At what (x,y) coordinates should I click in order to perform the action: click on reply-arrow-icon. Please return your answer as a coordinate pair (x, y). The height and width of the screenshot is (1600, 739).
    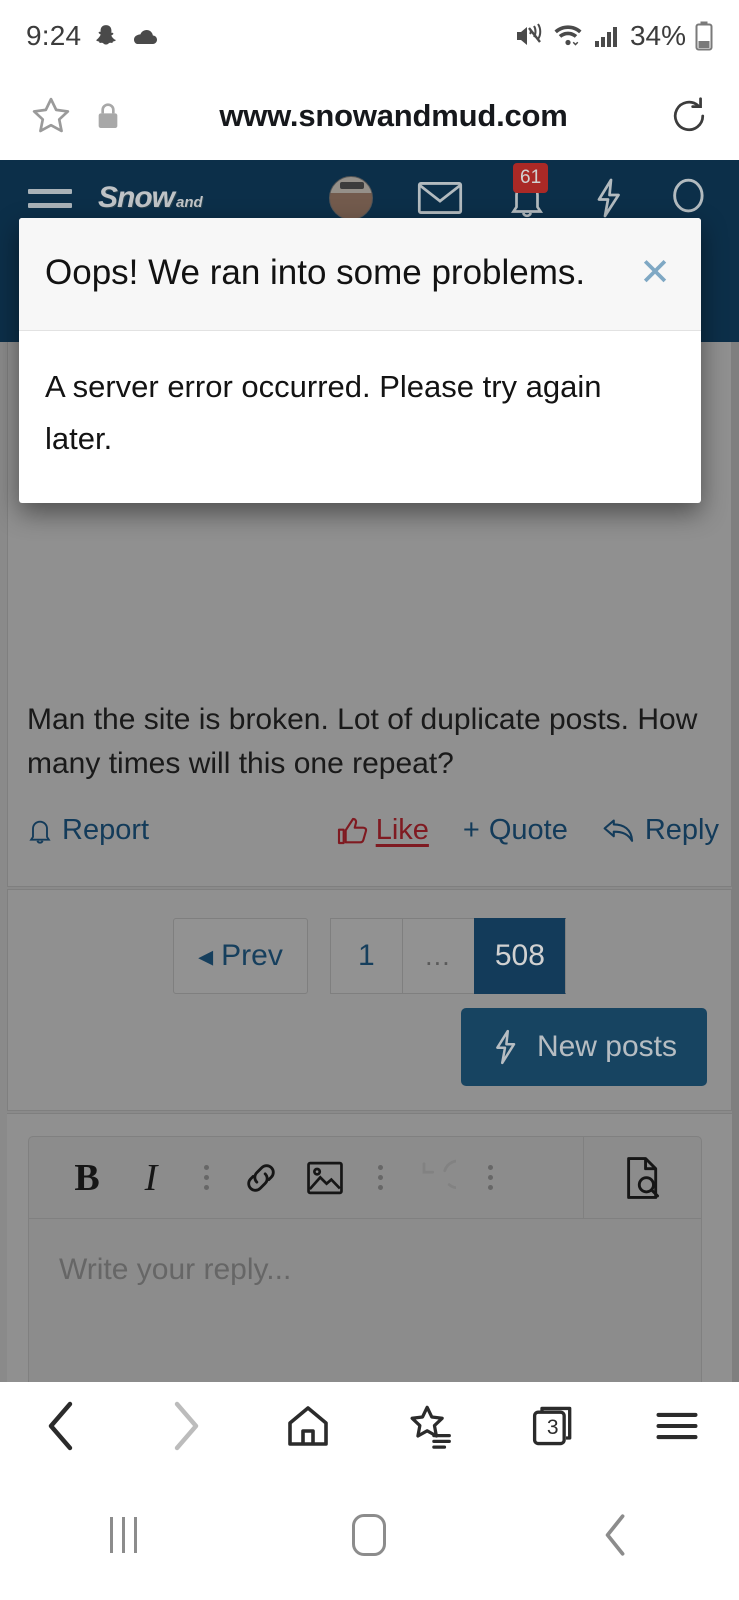
    Looking at the image, I should click on (619, 831).